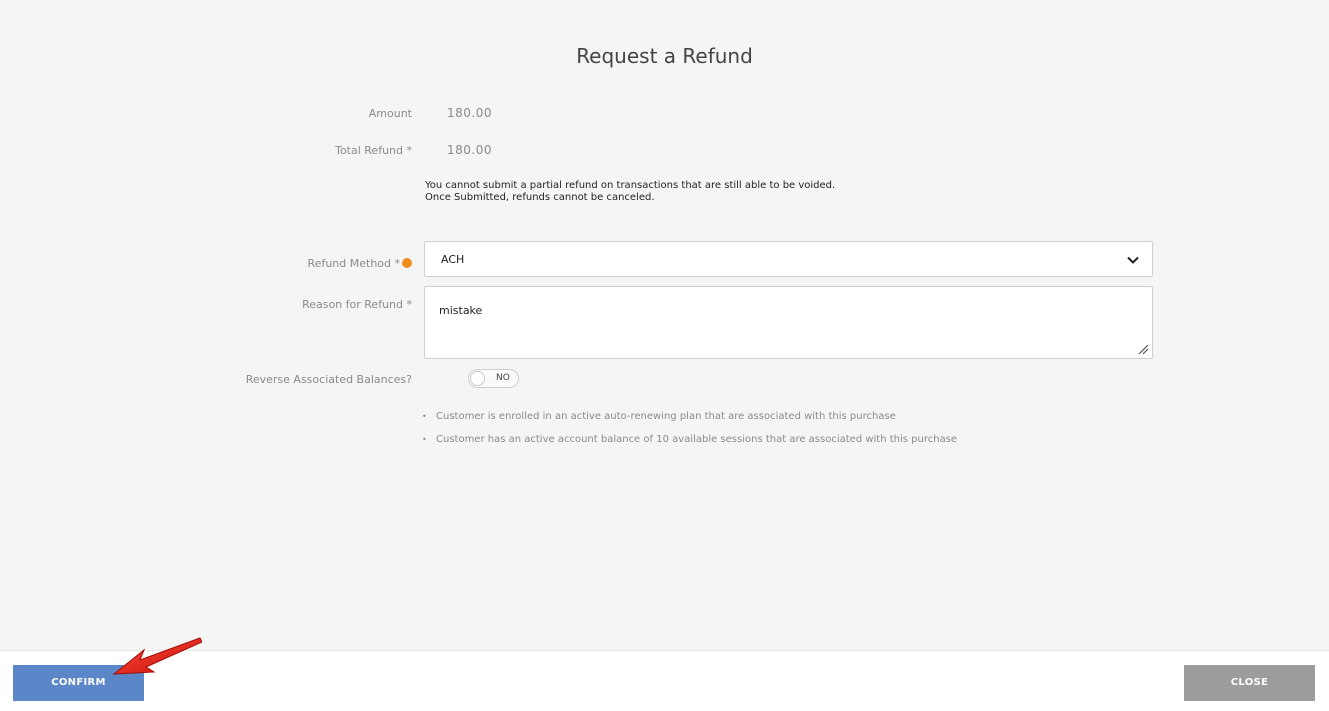 This screenshot has width=1329, height=711. Describe the element at coordinates (1143, 349) in the screenshot. I see `resize-handle-icon` at that location.